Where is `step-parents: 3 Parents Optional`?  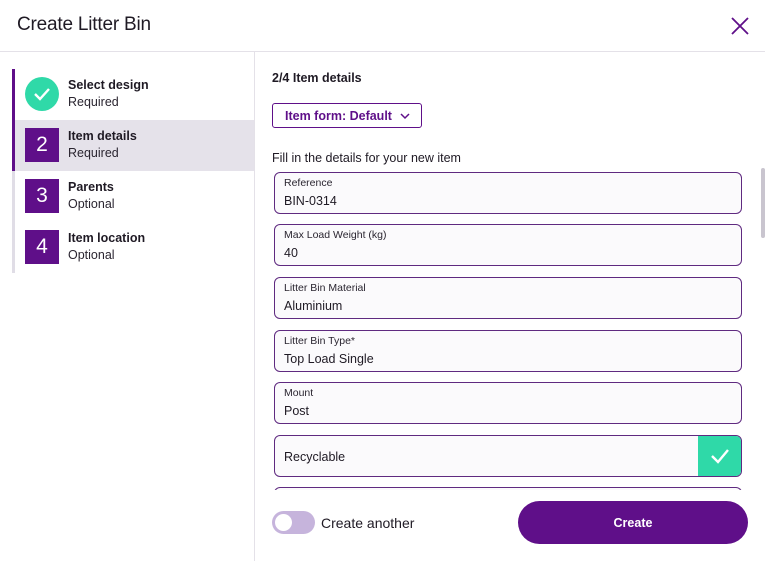 step-parents: 3 Parents Optional is located at coordinates (134, 196).